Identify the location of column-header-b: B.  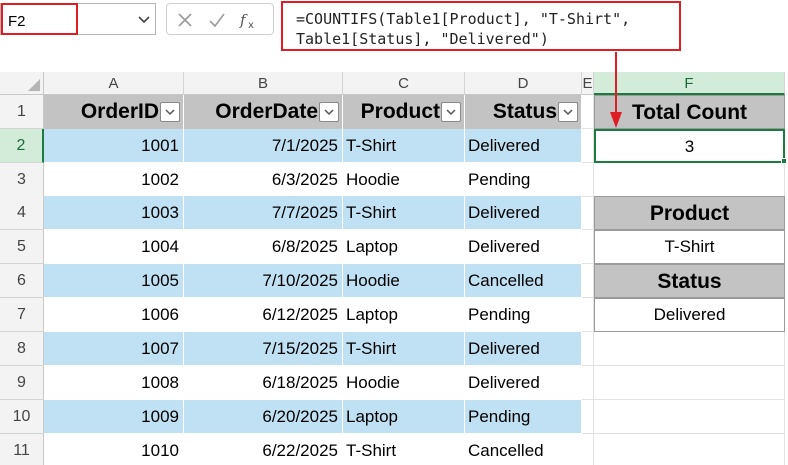
(263, 83).